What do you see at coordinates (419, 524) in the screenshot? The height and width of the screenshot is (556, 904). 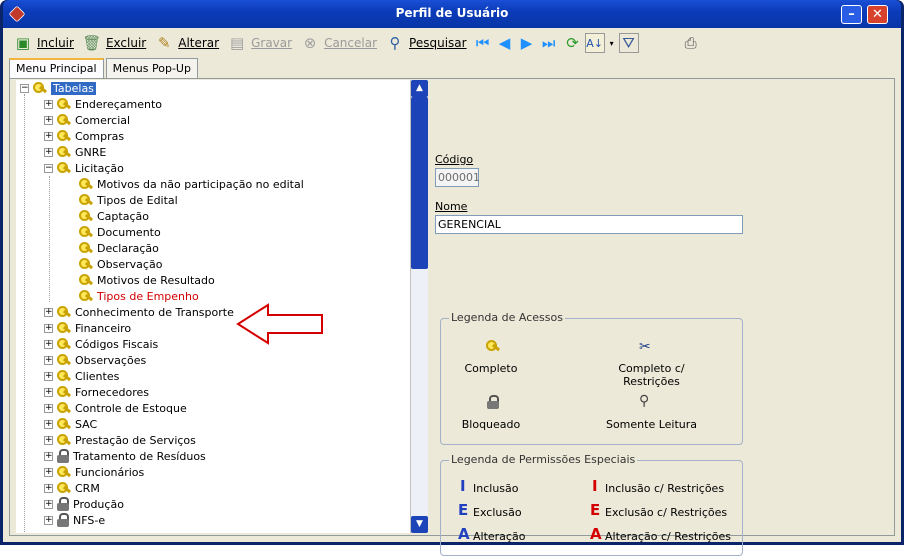 I see `scroll-down-button: ▼` at bounding box center [419, 524].